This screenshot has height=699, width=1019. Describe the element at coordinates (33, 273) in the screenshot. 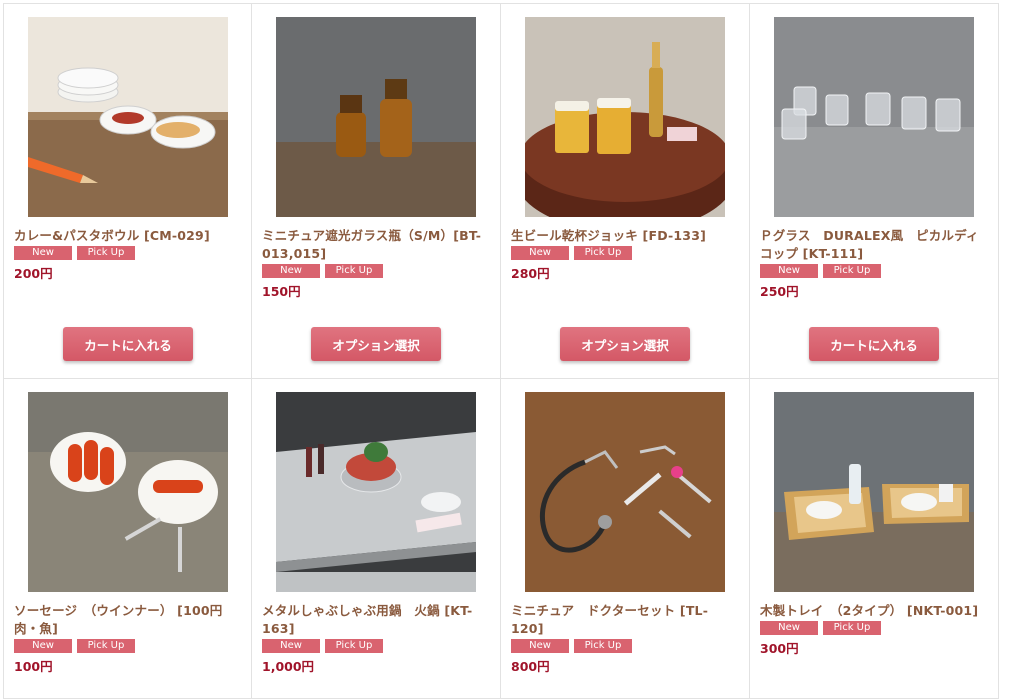

I see `product-price: 200円` at that location.